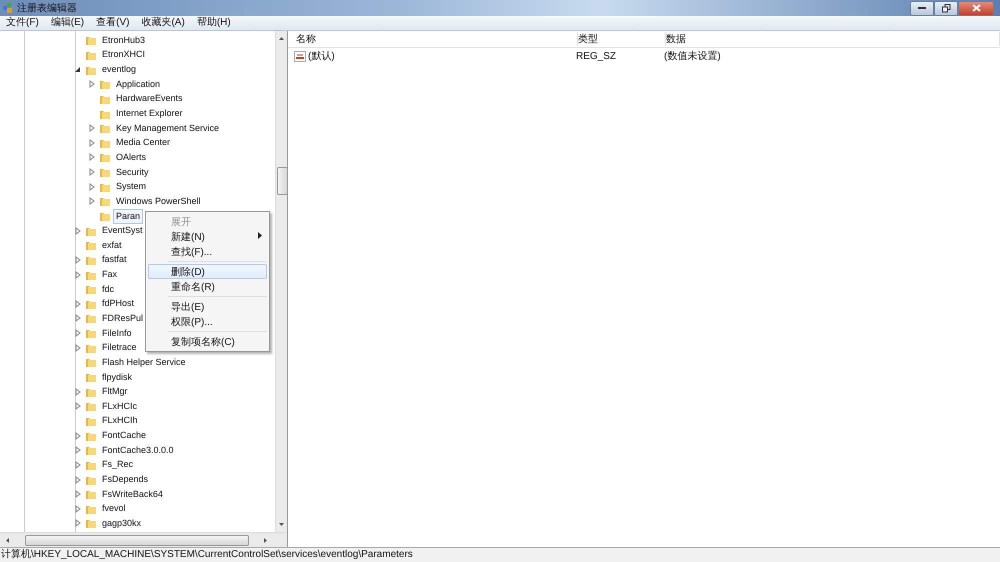 The image size is (1000, 562). I want to click on restore-icon, so click(946, 8).